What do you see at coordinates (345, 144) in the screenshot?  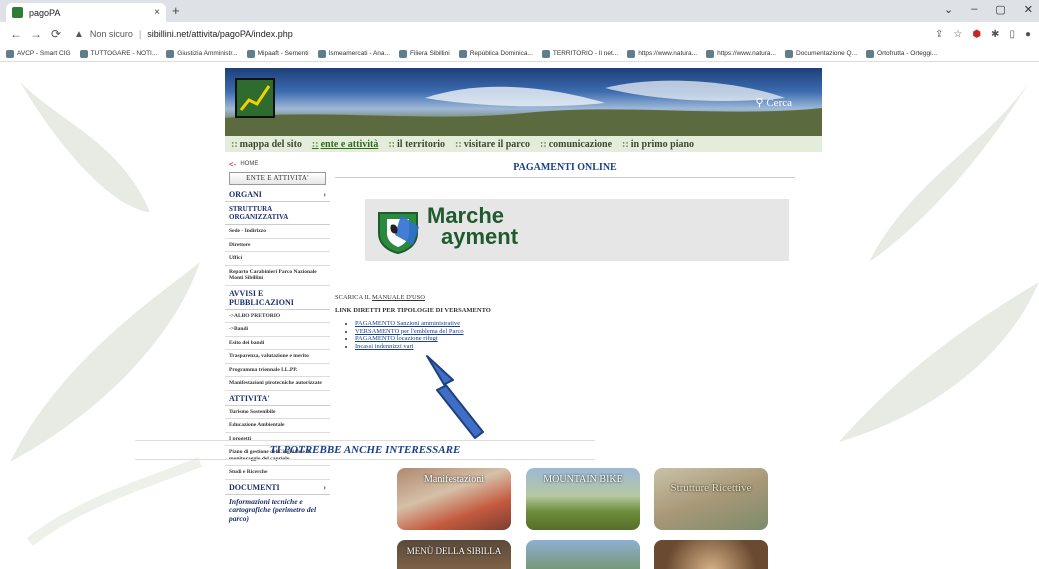 I see `menu-item-ente: :: ente e attività` at bounding box center [345, 144].